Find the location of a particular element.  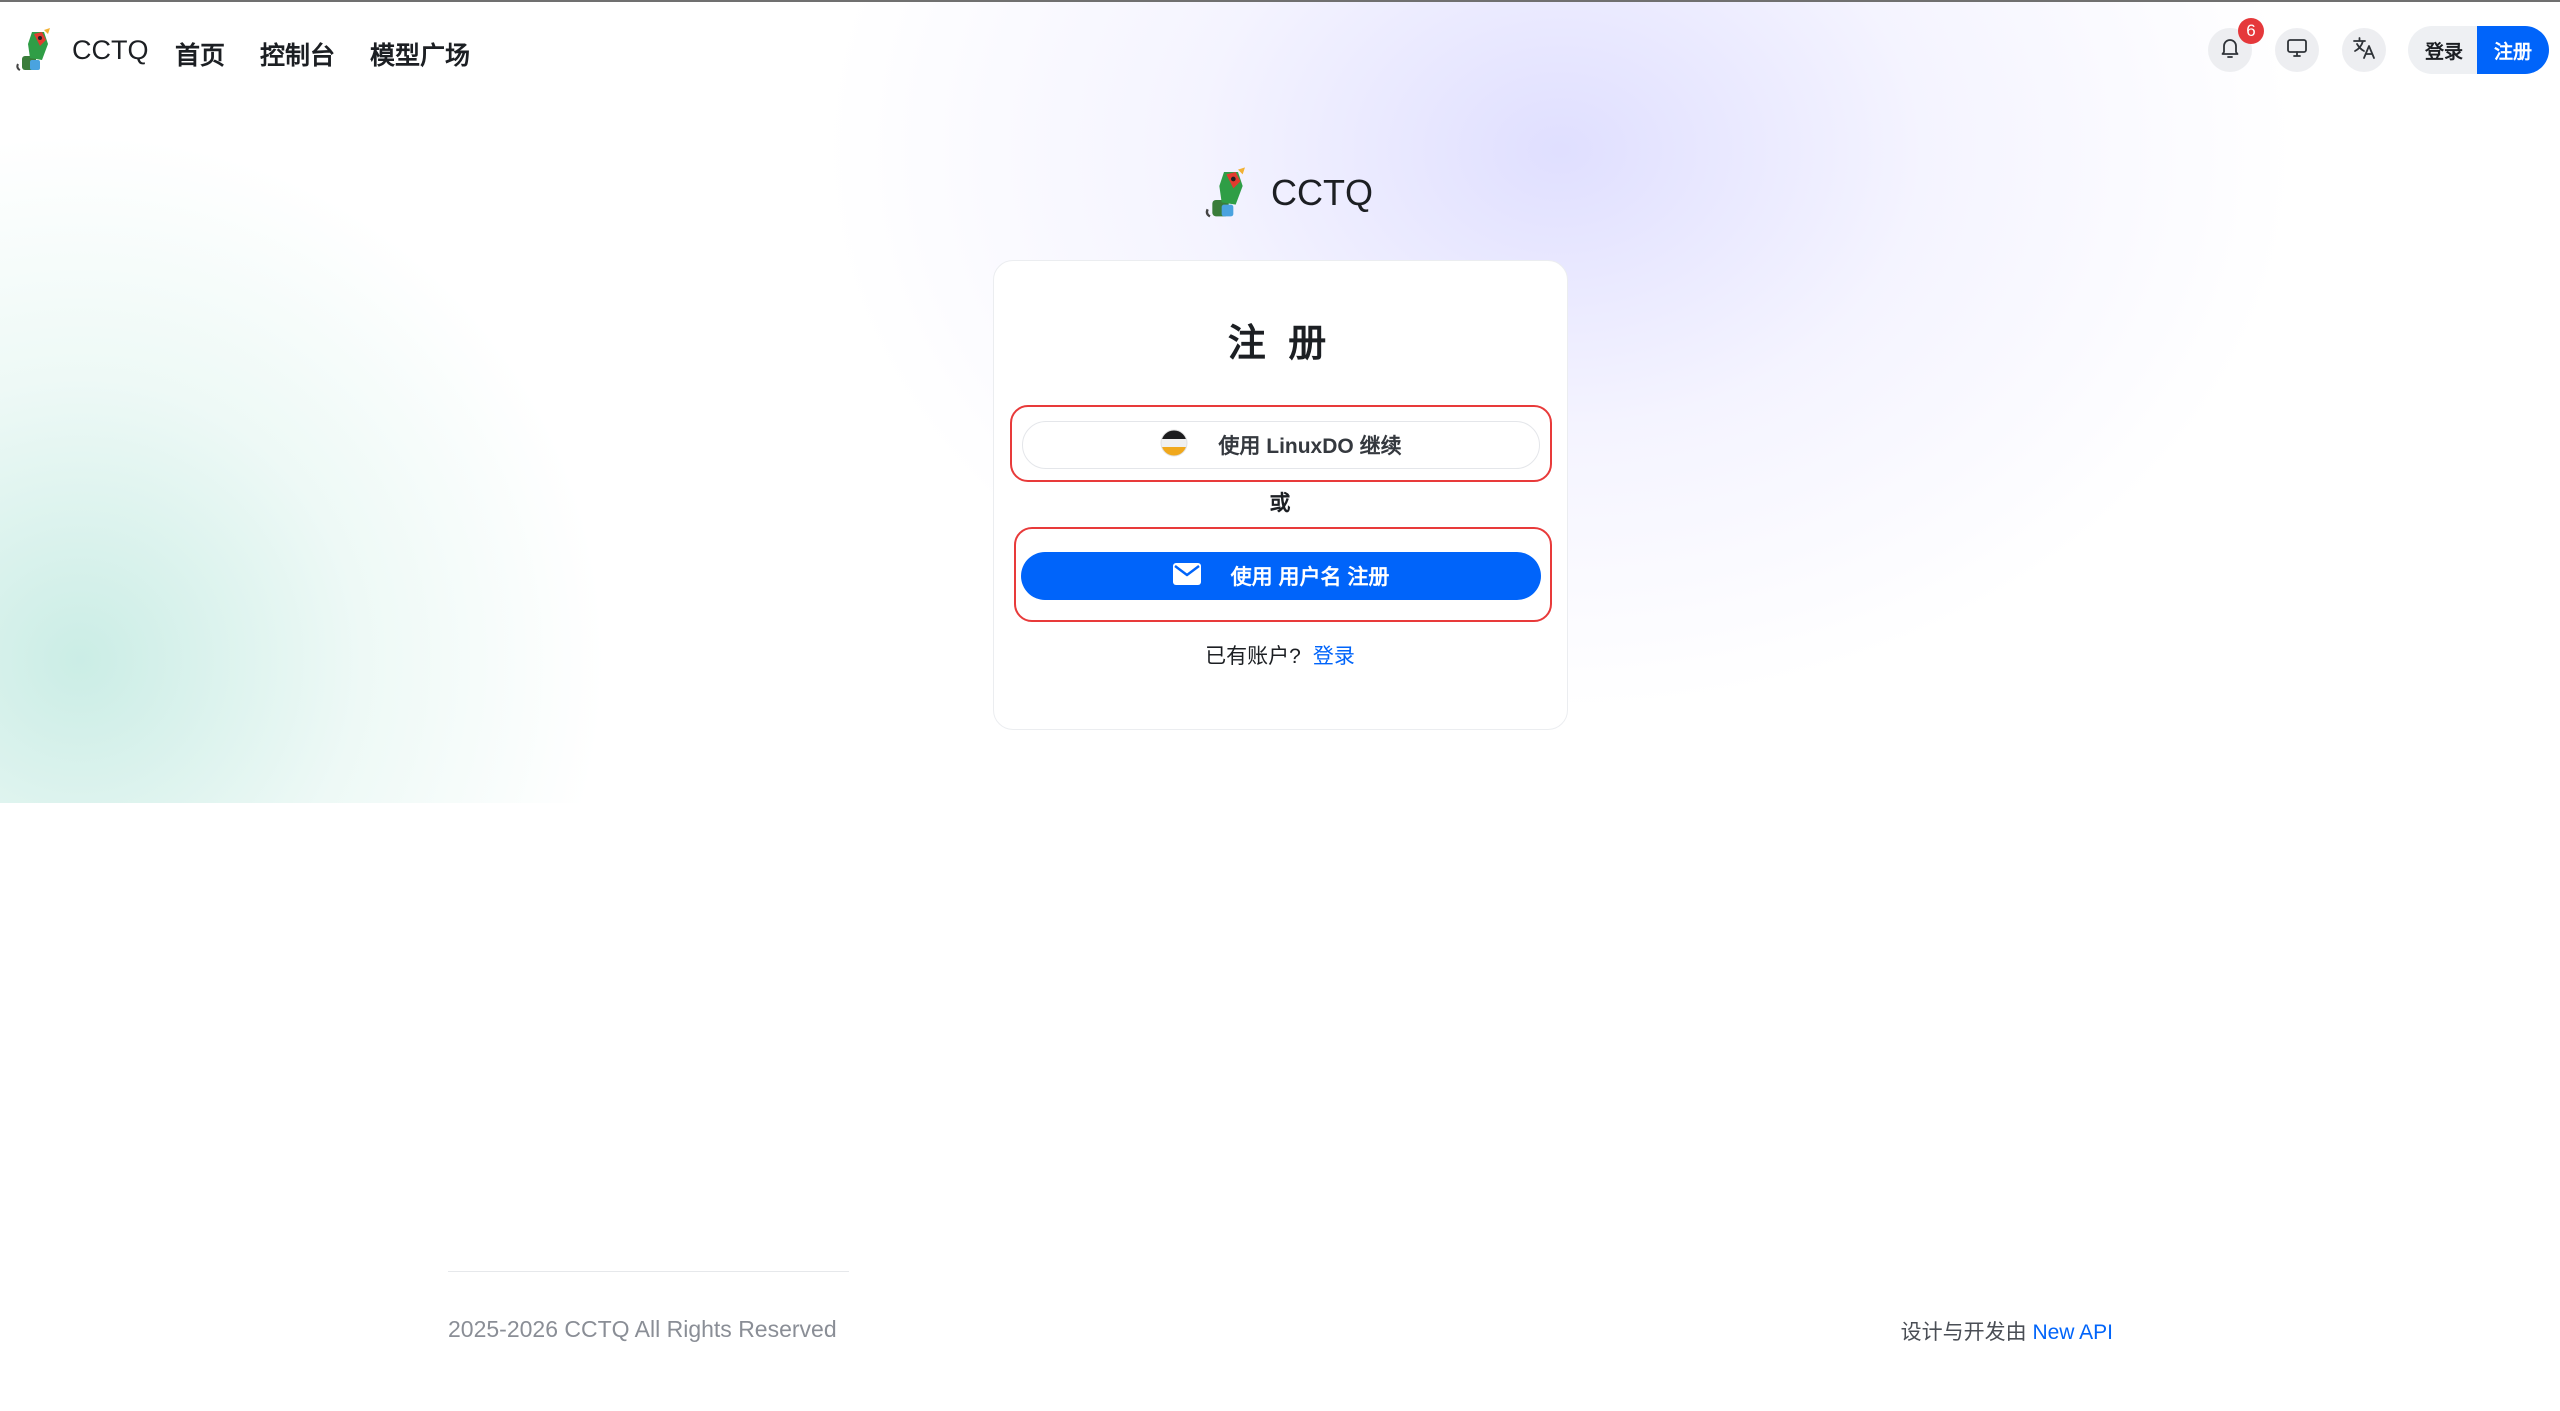

main-nav: 首页 控制台 模型广场 is located at coordinates (322, 54).